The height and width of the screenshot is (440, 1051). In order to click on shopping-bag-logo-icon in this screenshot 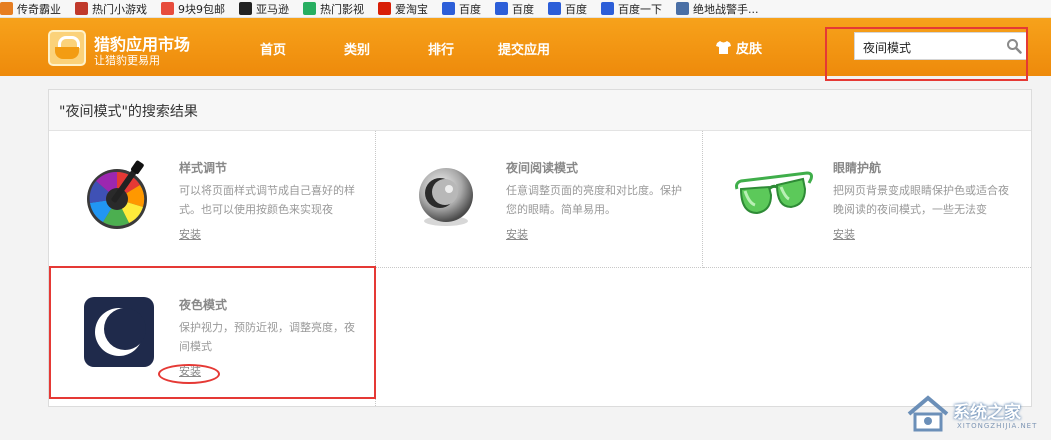, I will do `click(67, 48)`.